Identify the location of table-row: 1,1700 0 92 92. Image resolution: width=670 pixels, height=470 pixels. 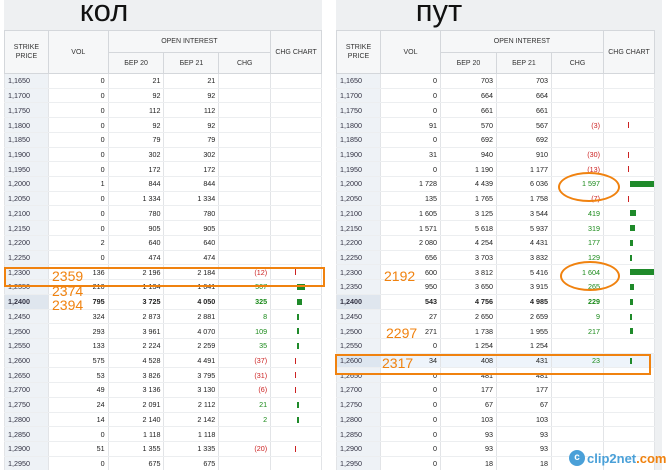
(163, 96).